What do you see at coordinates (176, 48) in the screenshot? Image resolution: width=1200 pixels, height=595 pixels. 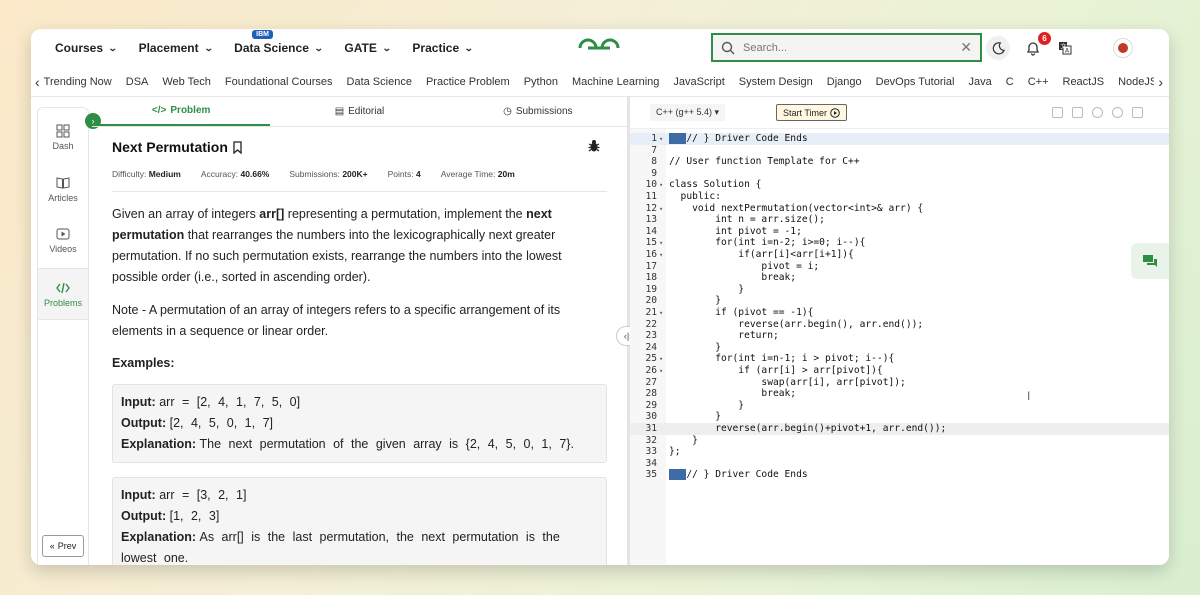 I see `menu-placement: Placement ⌄` at bounding box center [176, 48].